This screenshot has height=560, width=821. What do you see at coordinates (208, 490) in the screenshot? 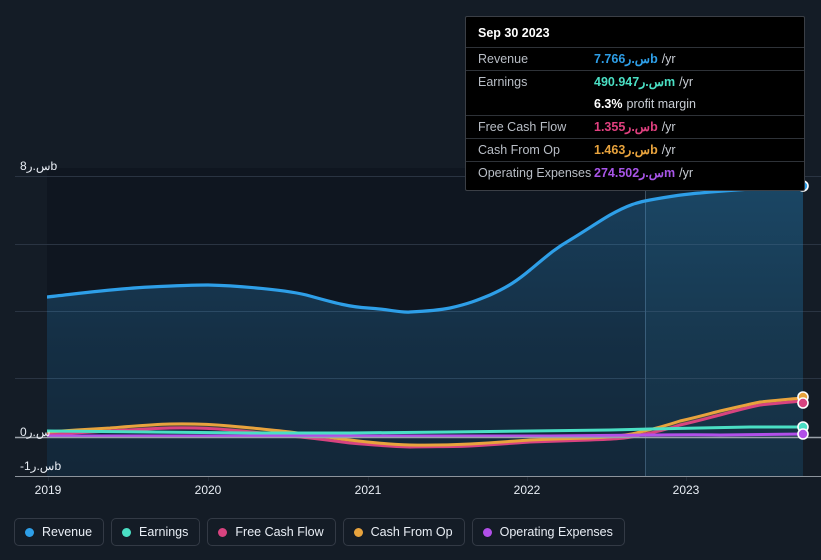
I see `x-axis-label-2020: 2020` at bounding box center [208, 490].